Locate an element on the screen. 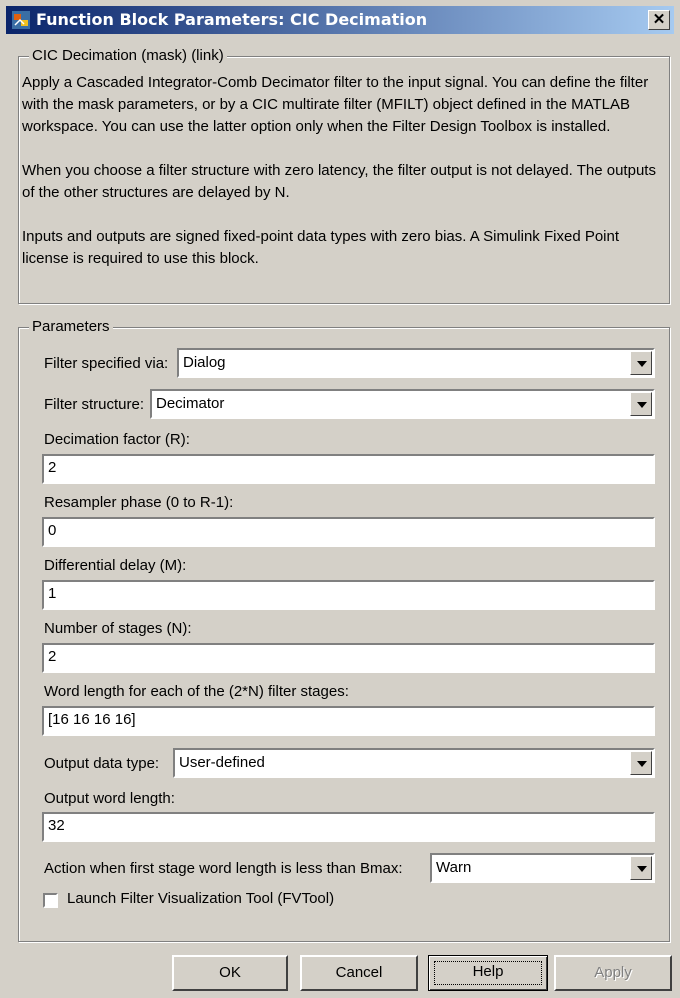  focus-ring is located at coordinates (488, 973).